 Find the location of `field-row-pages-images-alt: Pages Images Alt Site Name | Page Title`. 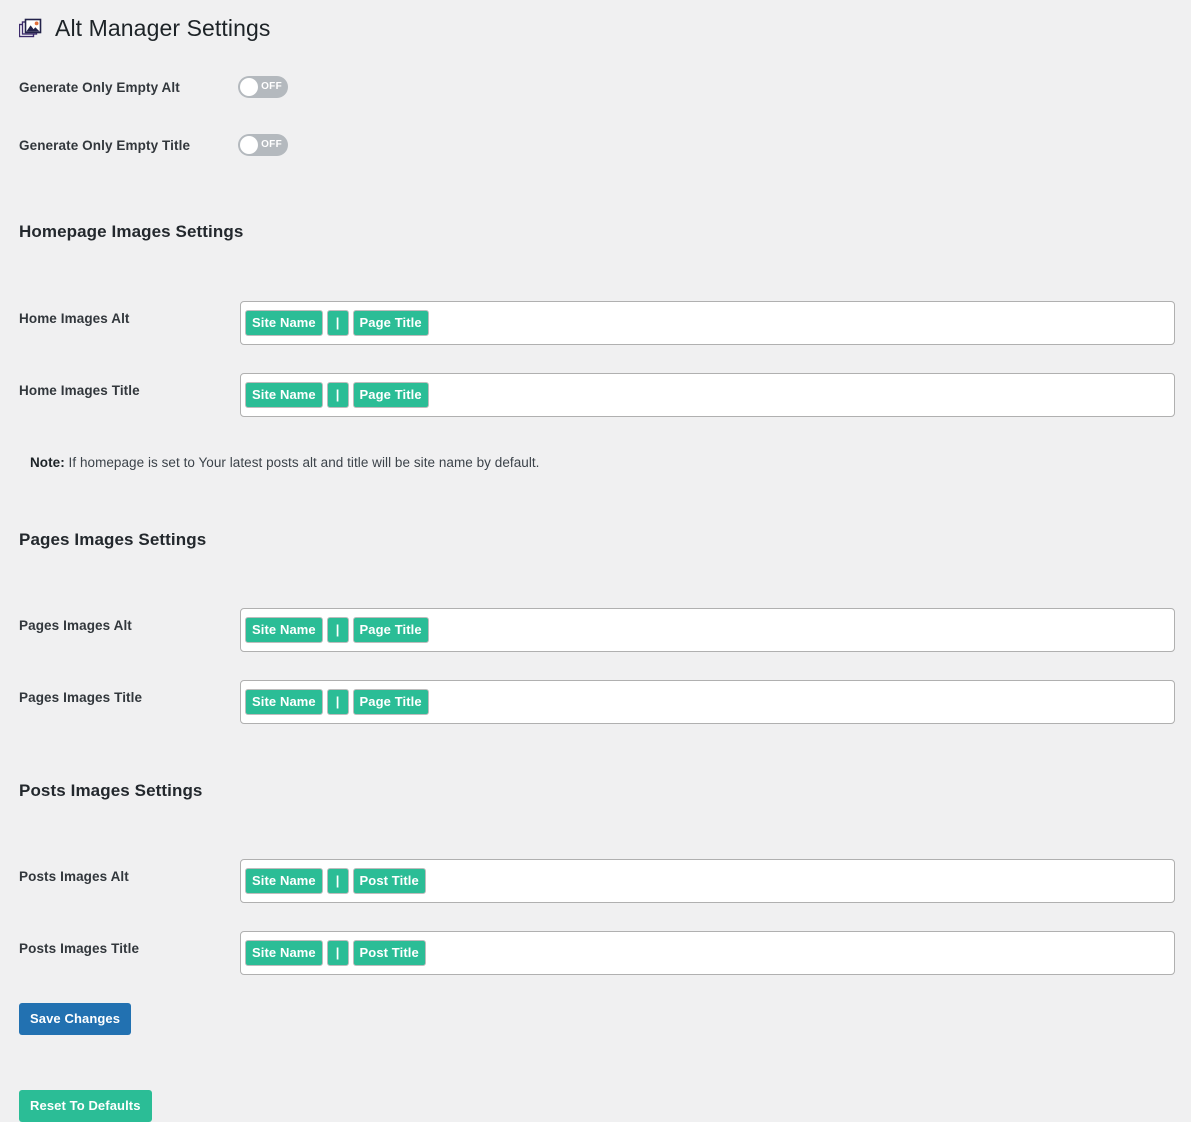

field-row-pages-images-alt: Pages Images Alt Site Name | Page Title is located at coordinates (595, 630).